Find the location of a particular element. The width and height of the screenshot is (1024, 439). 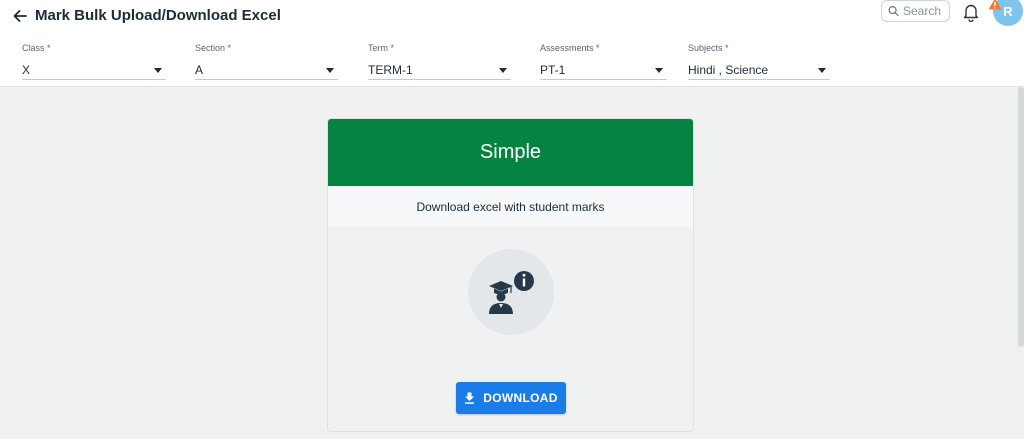

assessments-value: PT-1 is located at coordinates (553, 70).